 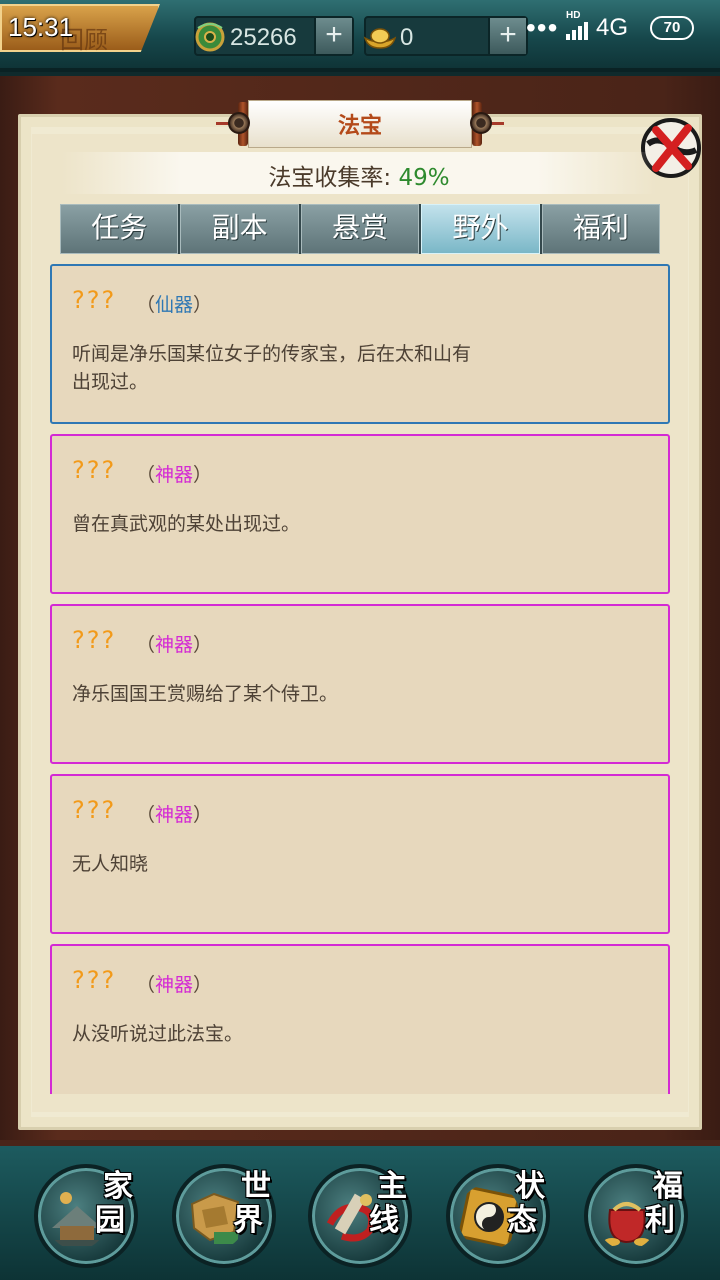 What do you see at coordinates (380, 38) in the screenshot?
I see `gold-ingot-icon` at bounding box center [380, 38].